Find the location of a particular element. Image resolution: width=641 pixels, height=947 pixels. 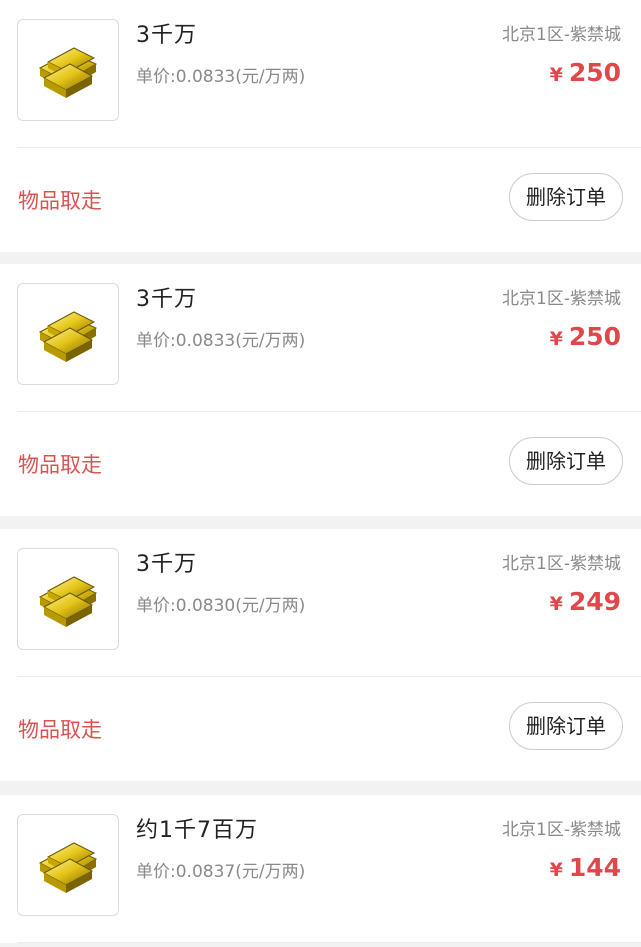

price-label: ¥144 is located at coordinates (585, 867).